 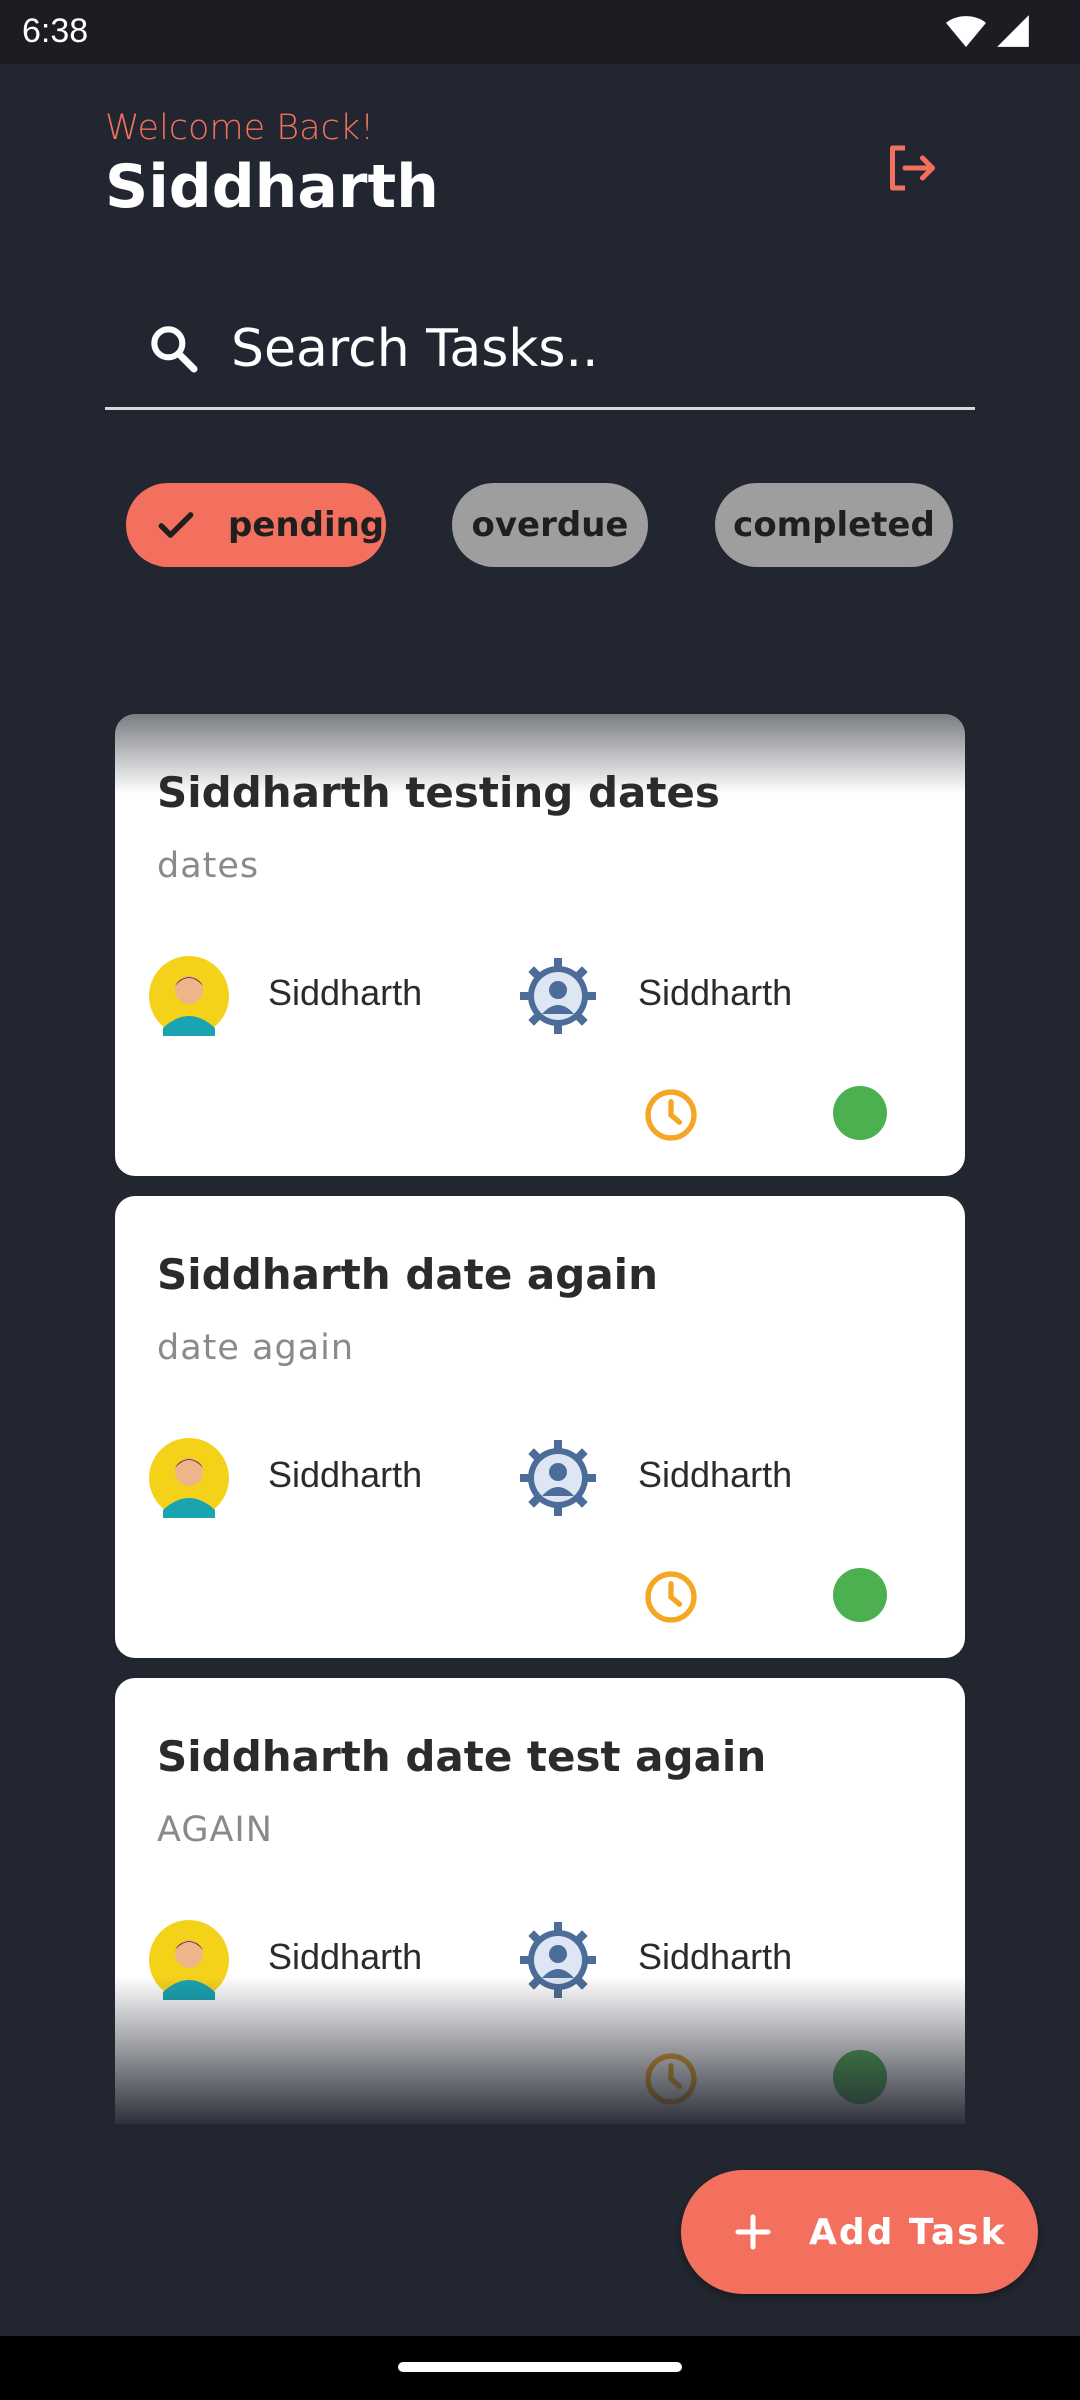 I want to click on home-gesture-handle, so click(x=540, y=2367).